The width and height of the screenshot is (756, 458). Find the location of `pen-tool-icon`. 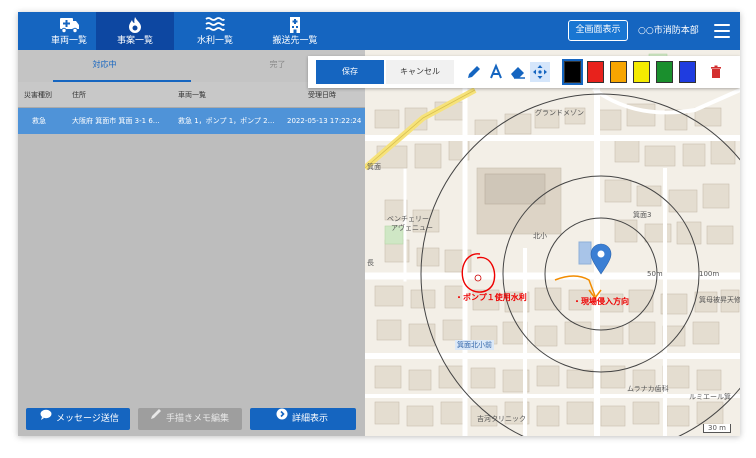

pen-tool-icon is located at coordinates (474, 72).